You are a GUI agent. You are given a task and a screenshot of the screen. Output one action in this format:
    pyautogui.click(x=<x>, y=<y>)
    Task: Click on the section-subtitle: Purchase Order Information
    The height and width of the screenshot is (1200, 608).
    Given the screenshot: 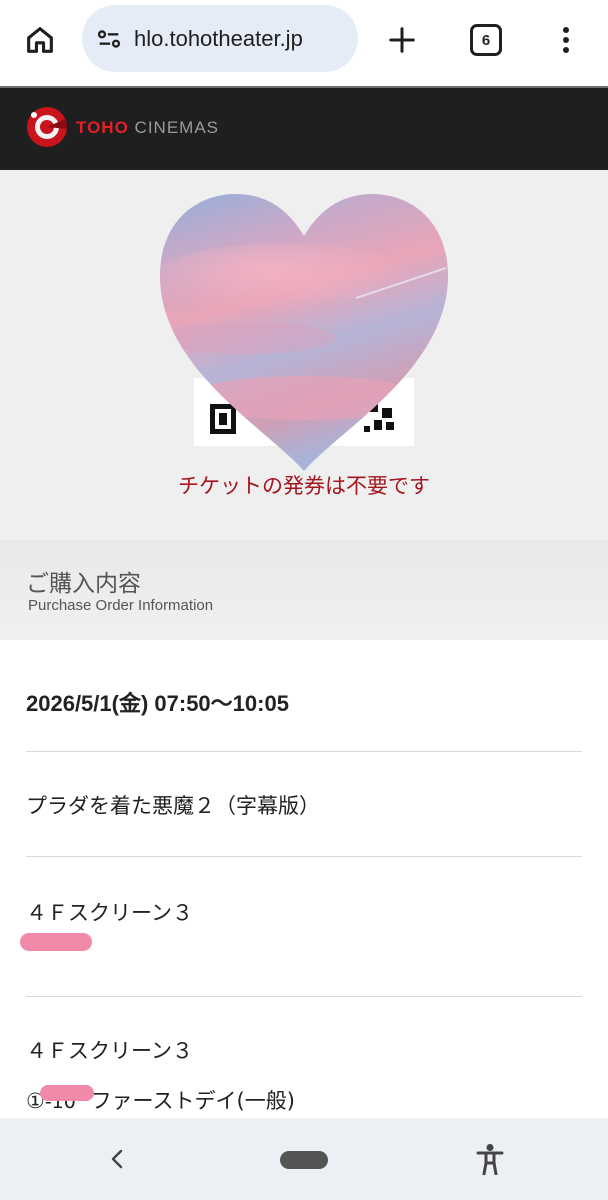 What is the action you would take?
    pyautogui.click(x=121, y=605)
    